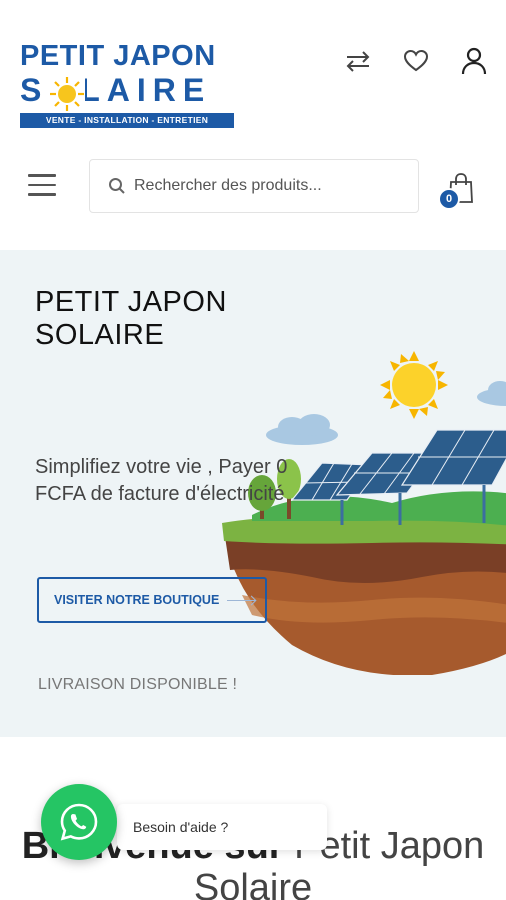 The height and width of the screenshot is (900, 506). What do you see at coordinates (474, 61) in the screenshot?
I see `user-icon` at bounding box center [474, 61].